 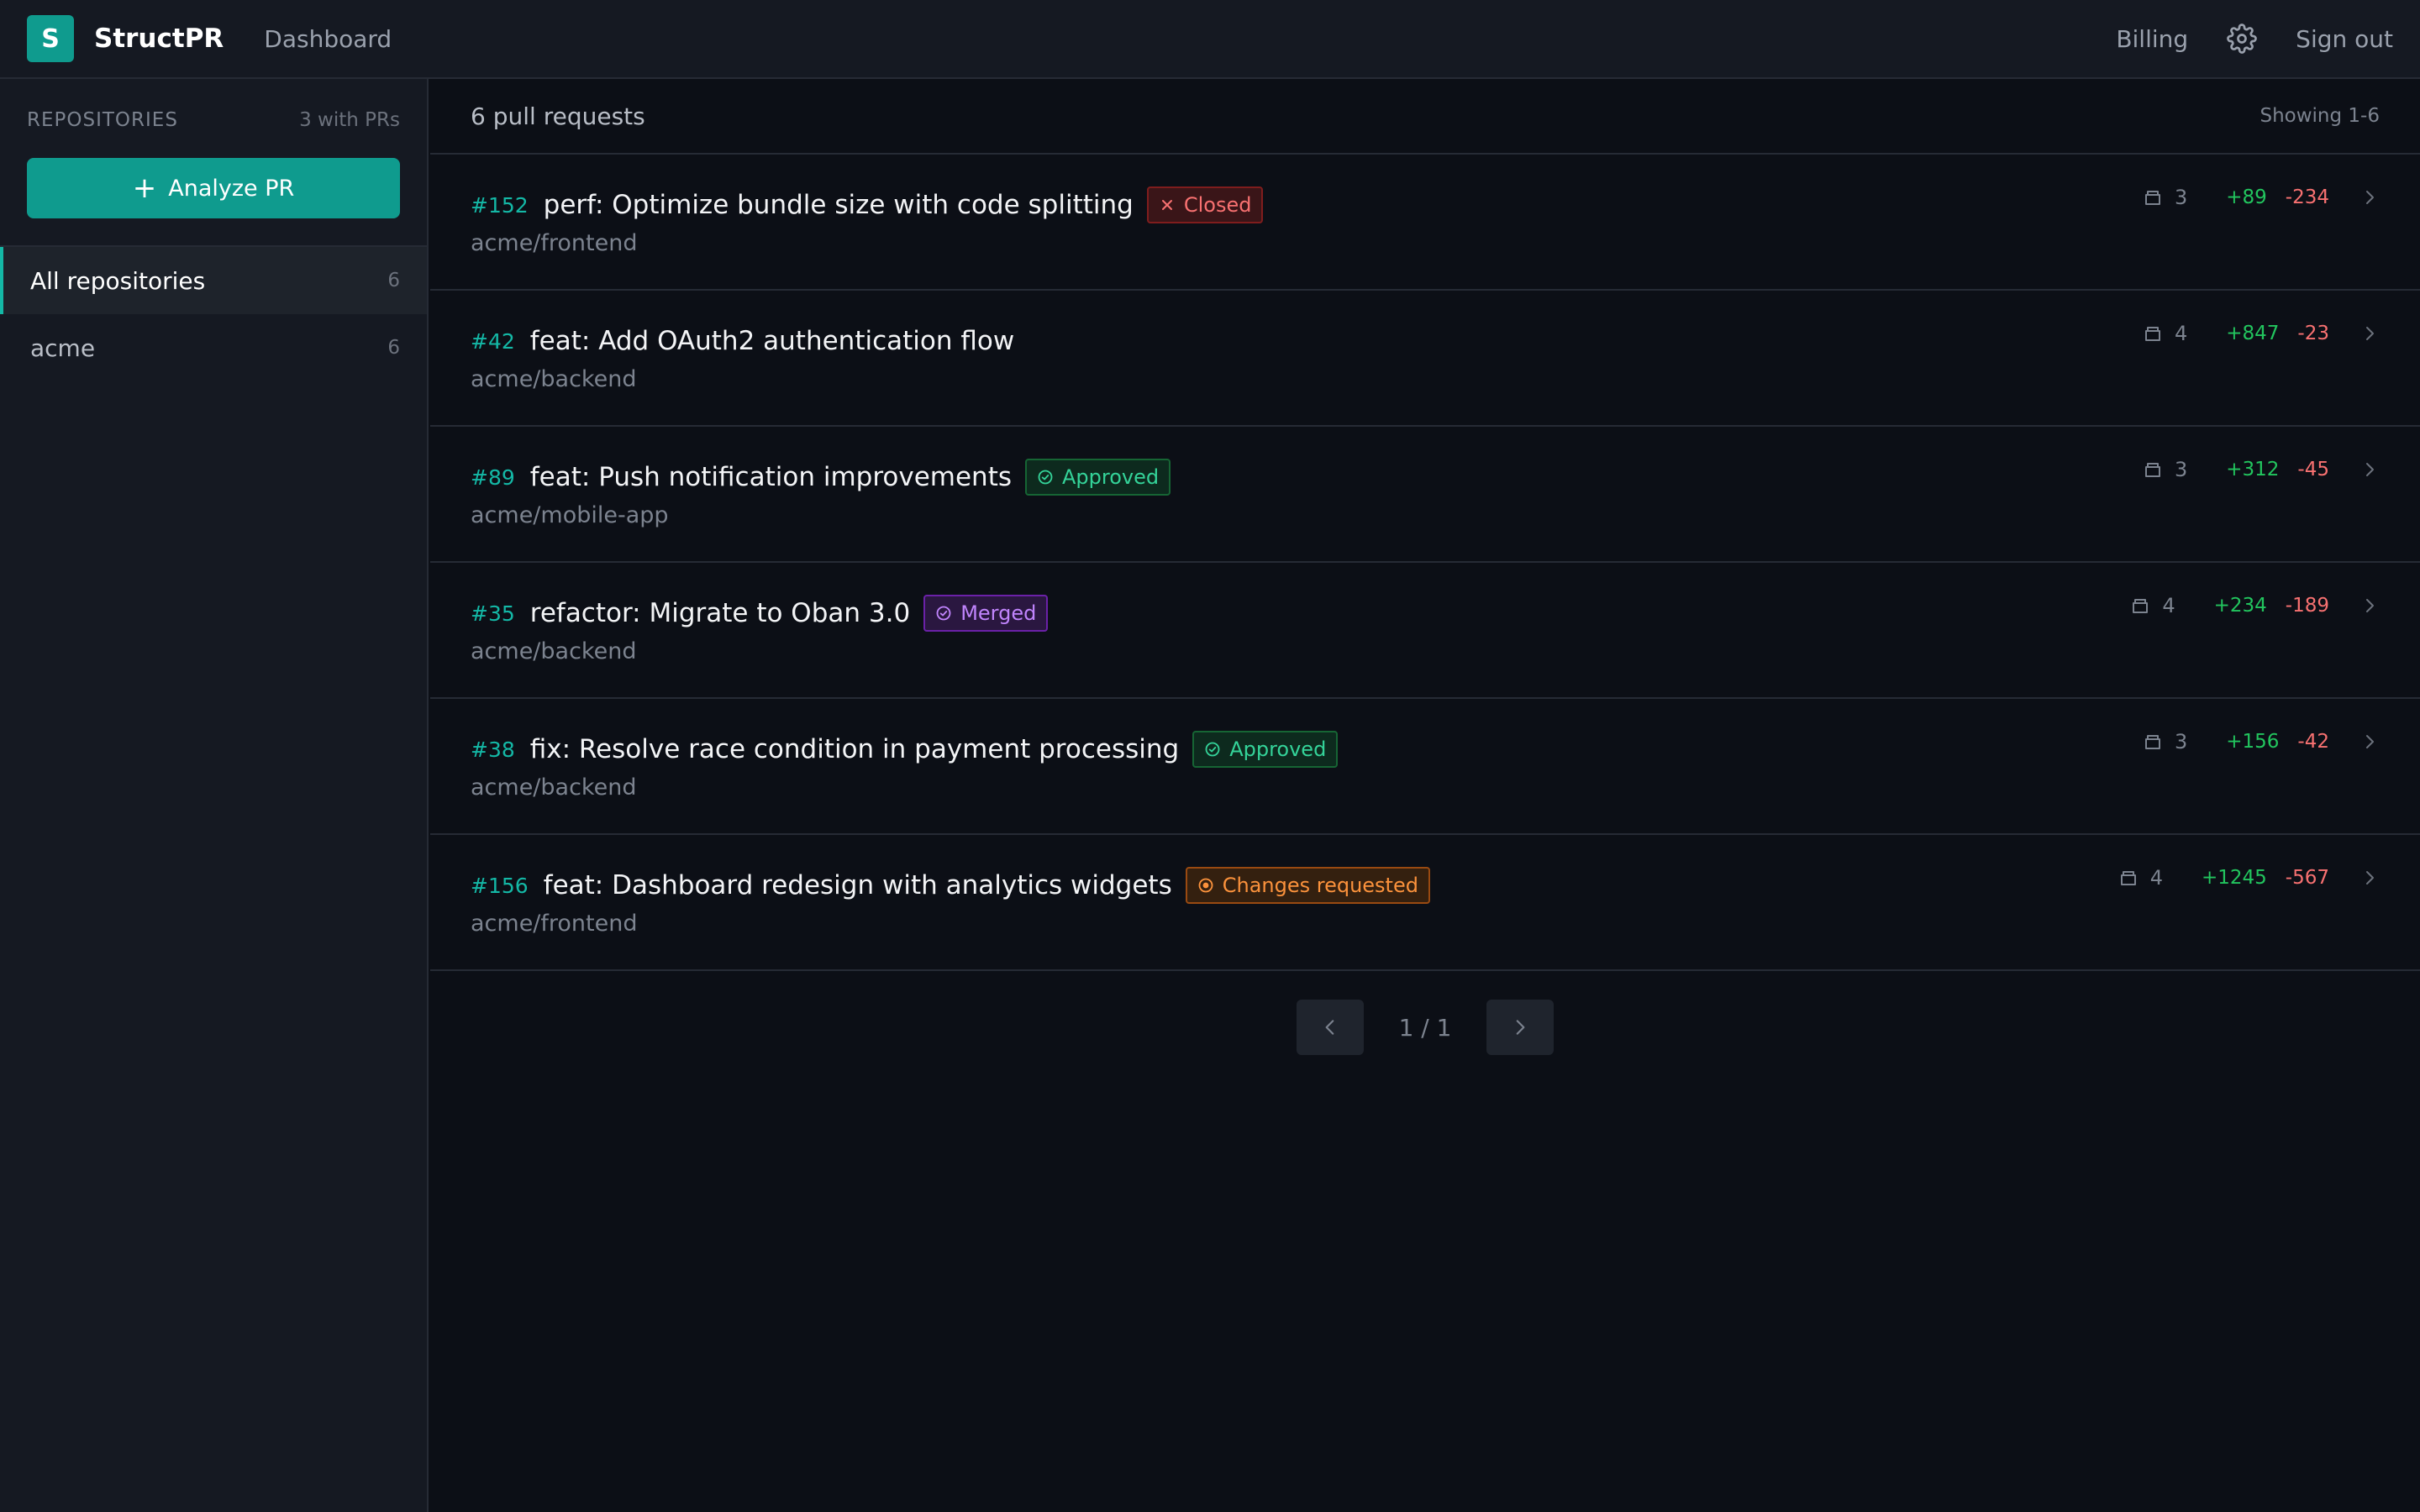 What do you see at coordinates (63, 347) in the screenshot?
I see `sidebar-item-label: acme` at bounding box center [63, 347].